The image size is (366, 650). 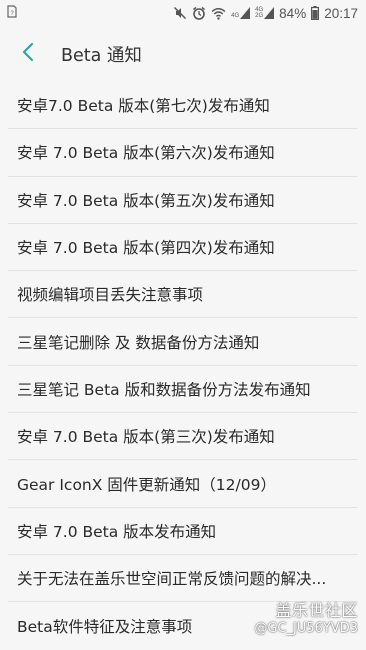 I want to click on list-item-label: Gear IconX 固件更新通知（12/09）, so click(x=146, y=484).